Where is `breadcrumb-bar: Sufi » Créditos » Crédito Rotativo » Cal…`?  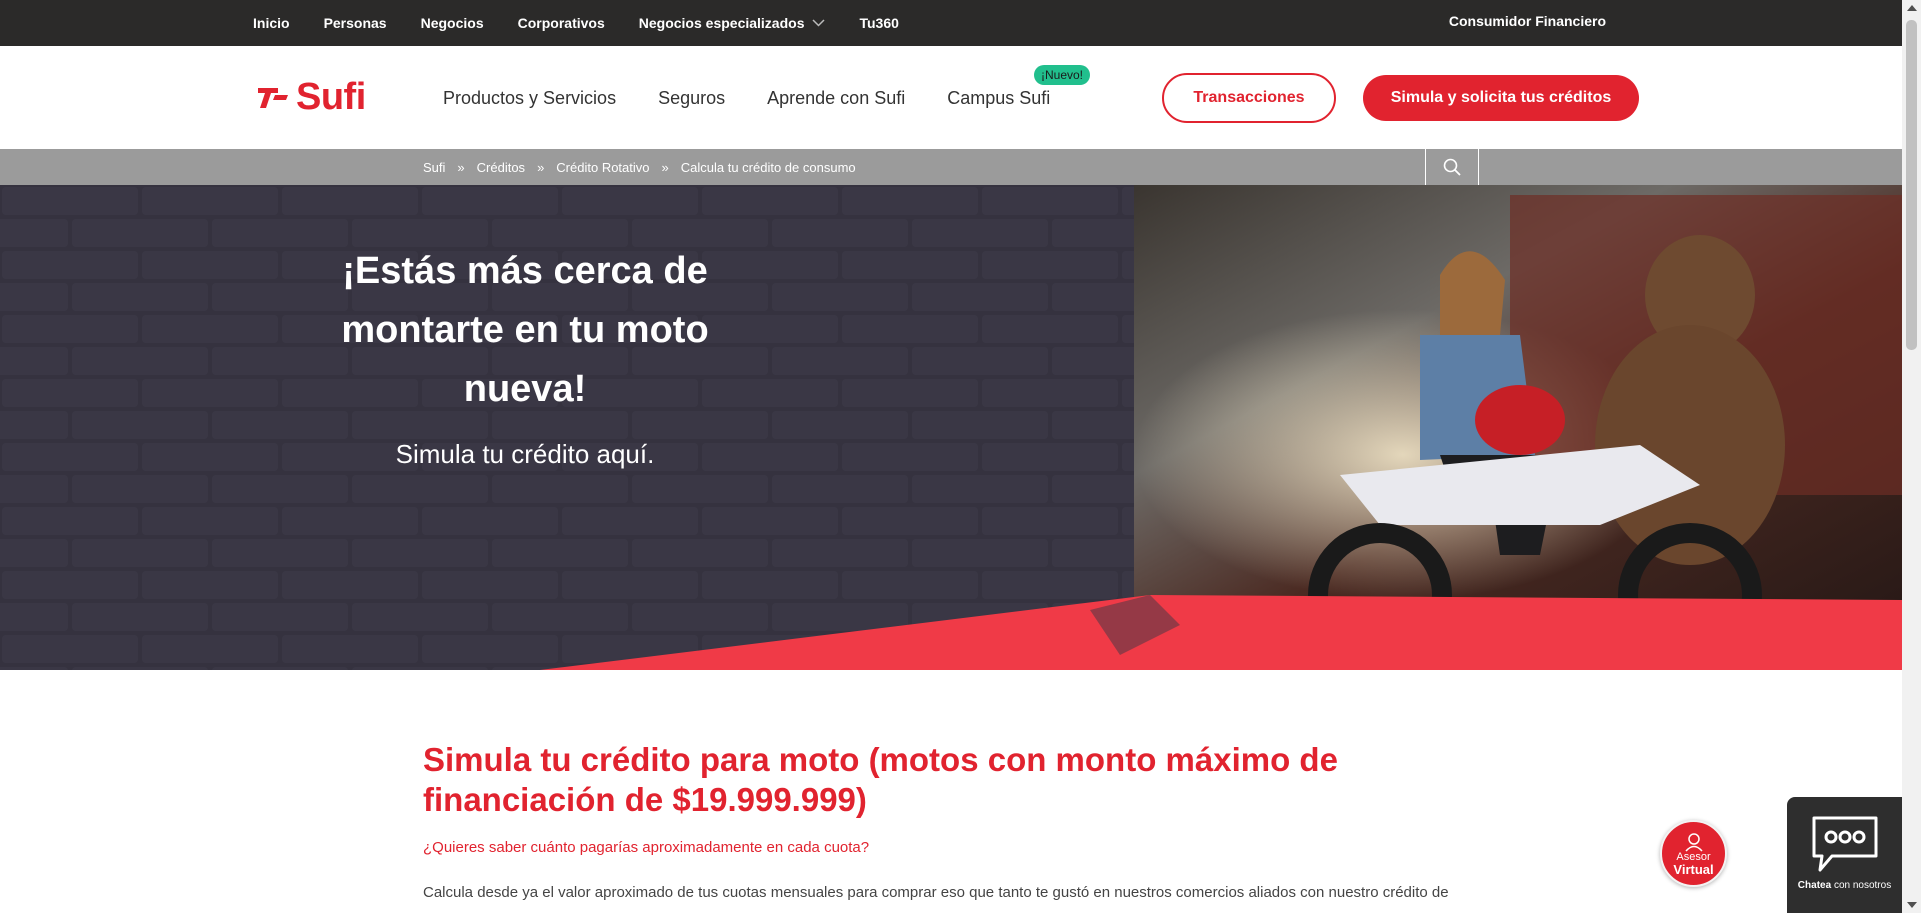 breadcrumb-bar: Sufi » Créditos » Crédito Rotativo » Cal… is located at coordinates (951, 167).